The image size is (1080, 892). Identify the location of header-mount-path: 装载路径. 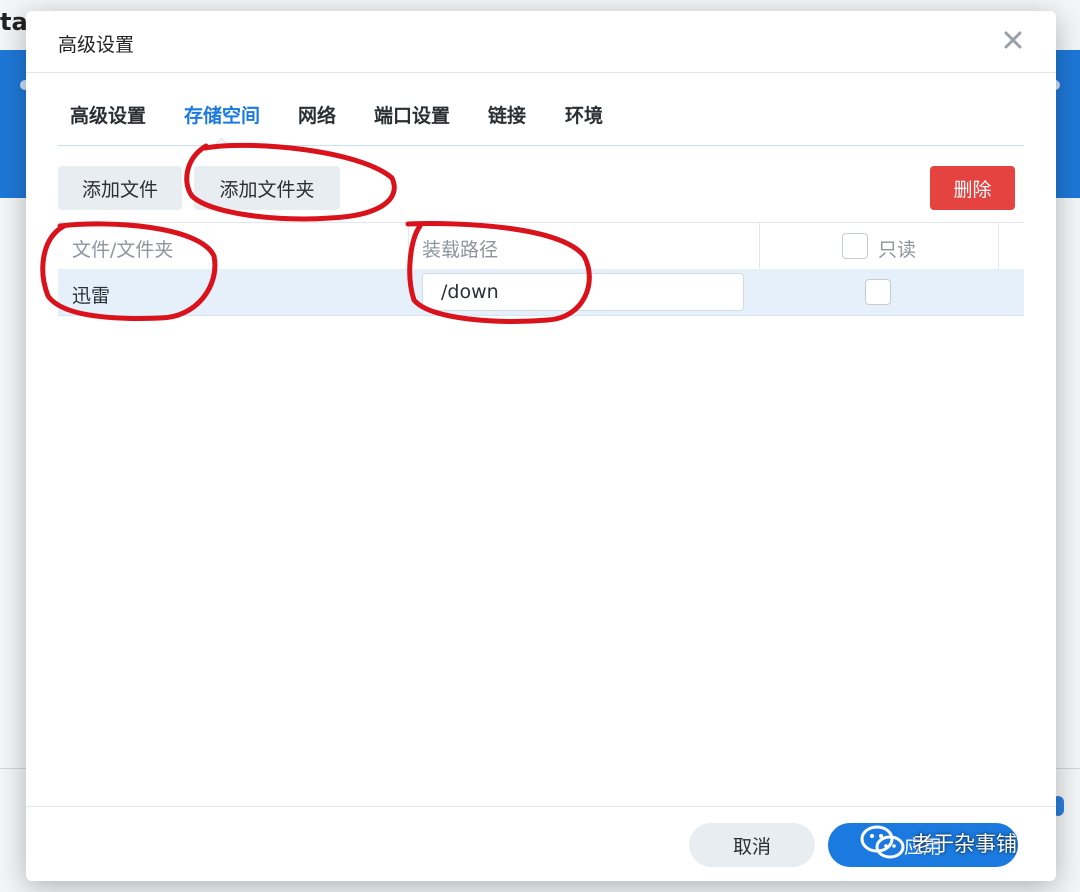
(460, 250).